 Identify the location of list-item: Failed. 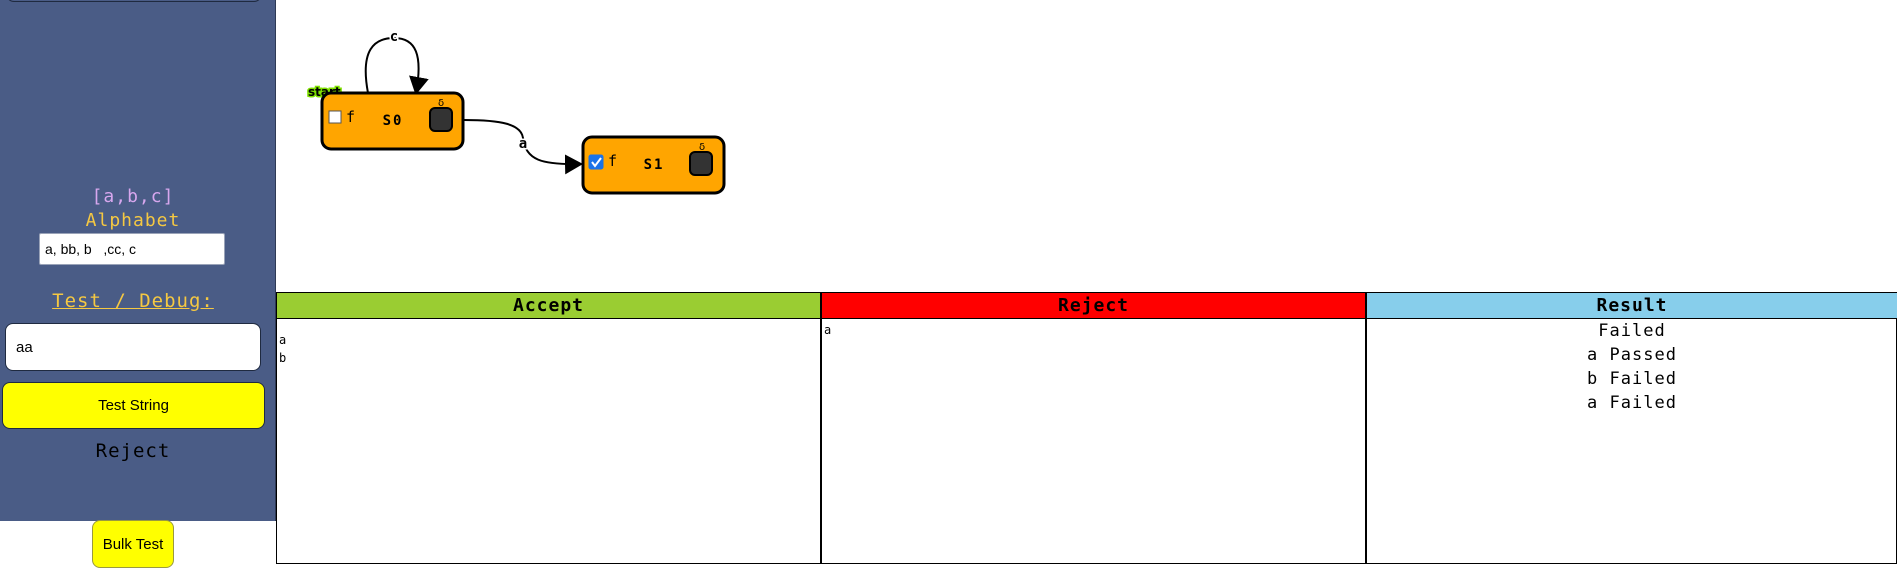
(1632, 331).